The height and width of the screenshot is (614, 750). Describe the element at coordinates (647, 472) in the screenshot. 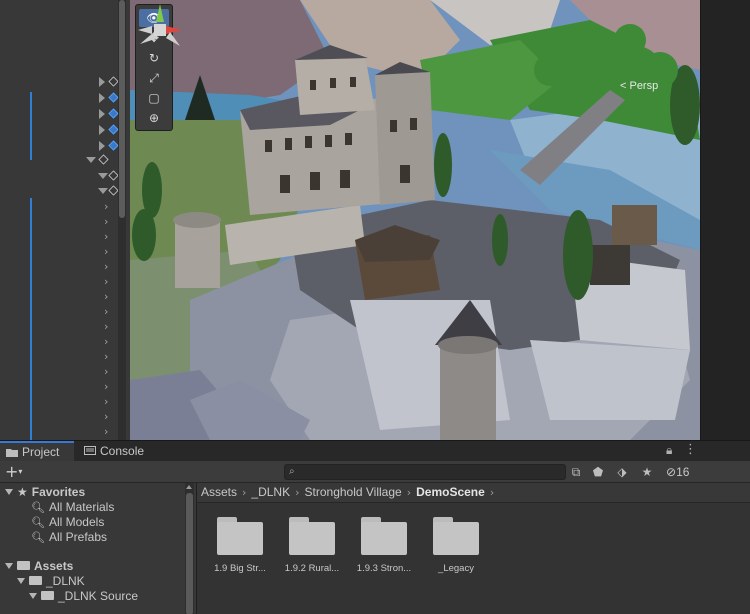

I see `favorite-star-icon: ★` at that location.